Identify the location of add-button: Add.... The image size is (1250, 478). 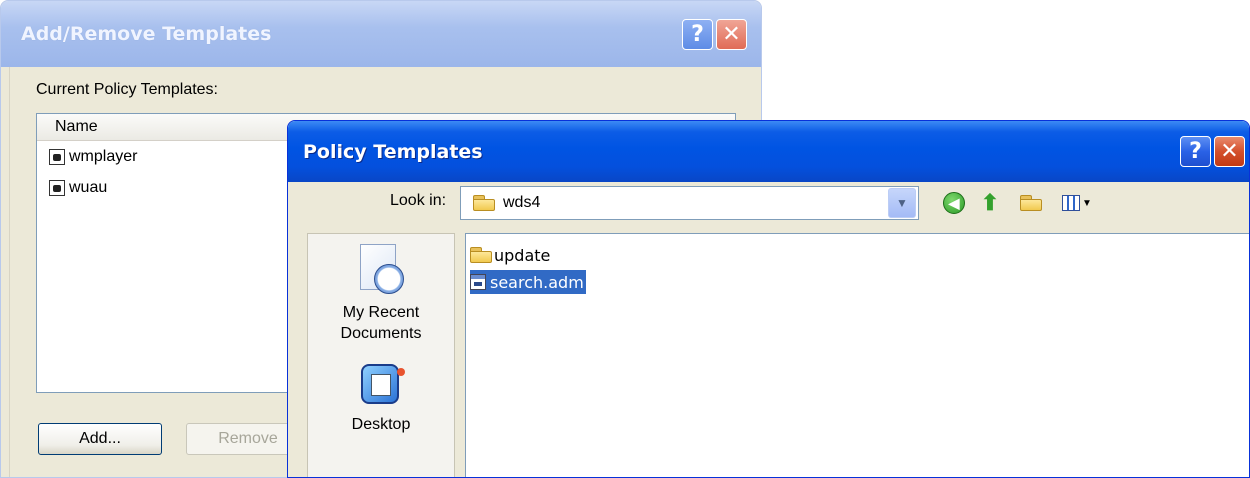
(100, 439).